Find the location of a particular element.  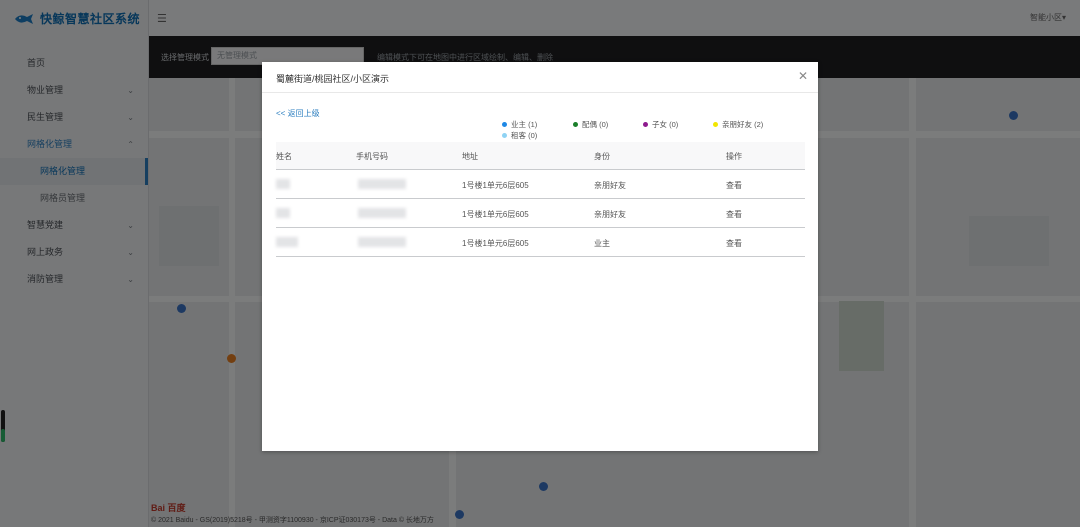

column-header: 身份 is located at coordinates (602, 156).